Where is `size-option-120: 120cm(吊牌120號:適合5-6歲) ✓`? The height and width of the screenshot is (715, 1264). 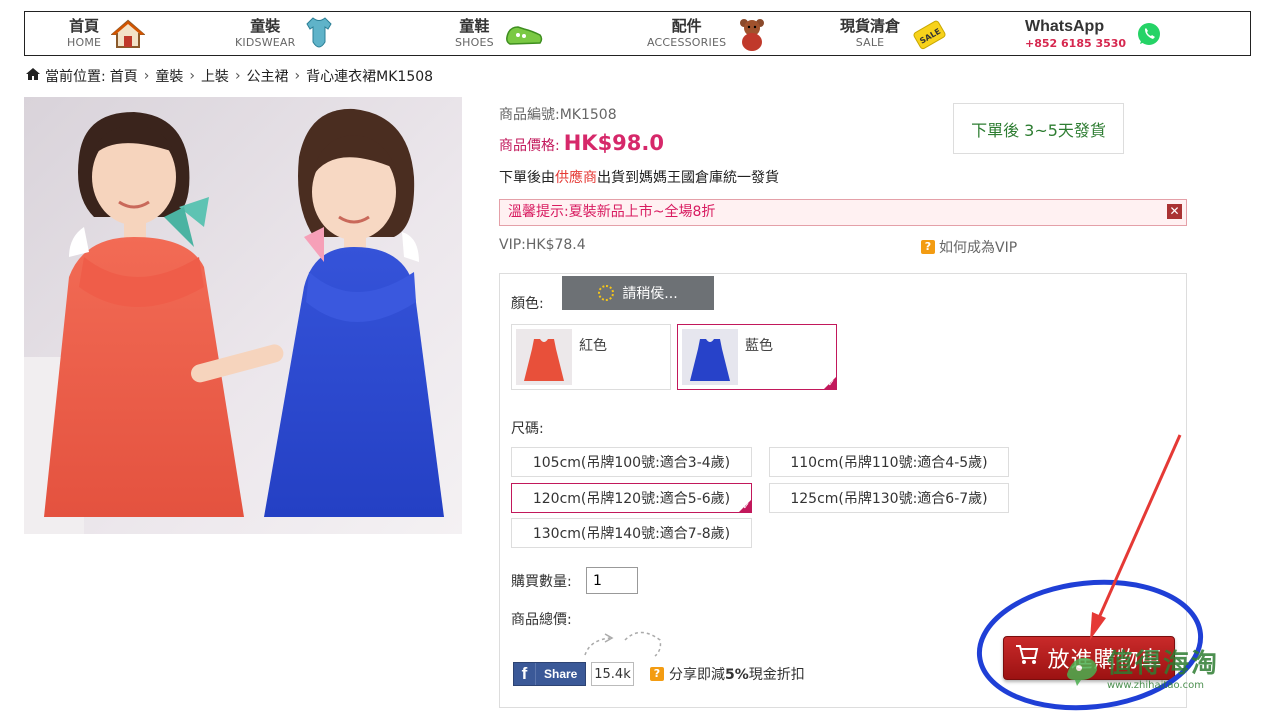
size-option-120: 120cm(吊牌120號:適合5-6歲) ✓ is located at coordinates (631, 498).